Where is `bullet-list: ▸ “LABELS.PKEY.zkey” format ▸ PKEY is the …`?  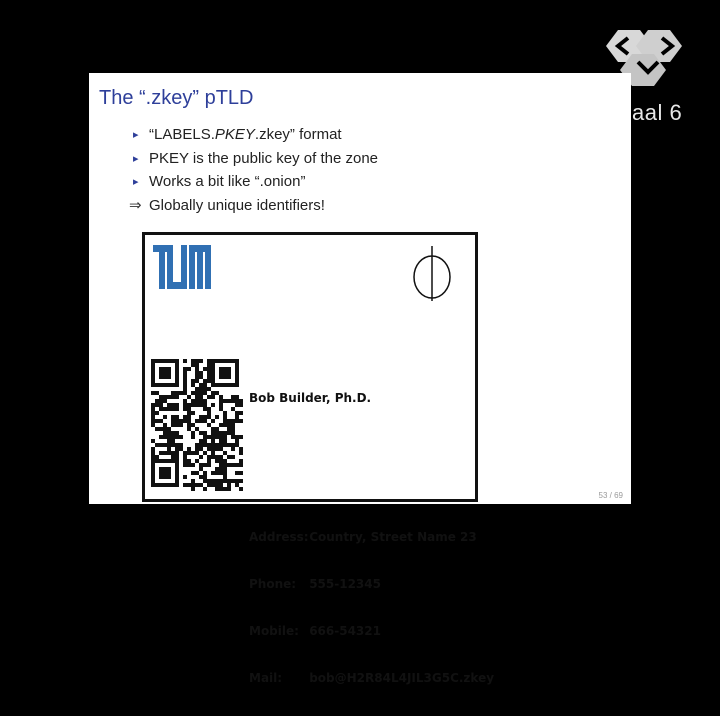 bullet-list: ▸ “LABELS.PKEY.zkey” format ▸ PKEY is the … is located at coordinates (248, 171).